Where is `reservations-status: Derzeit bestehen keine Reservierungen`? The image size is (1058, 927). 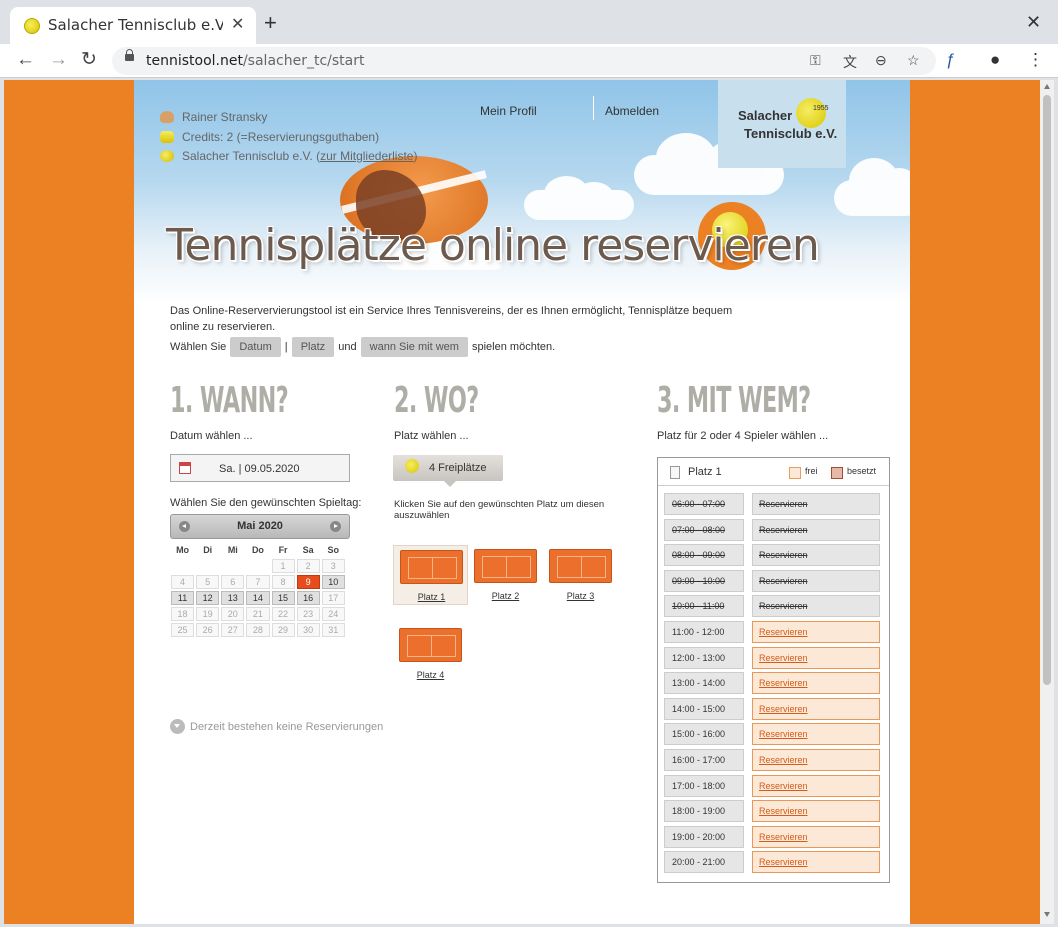 reservations-status: Derzeit bestehen keine Reservierungen is located at coordinates (276, 726).